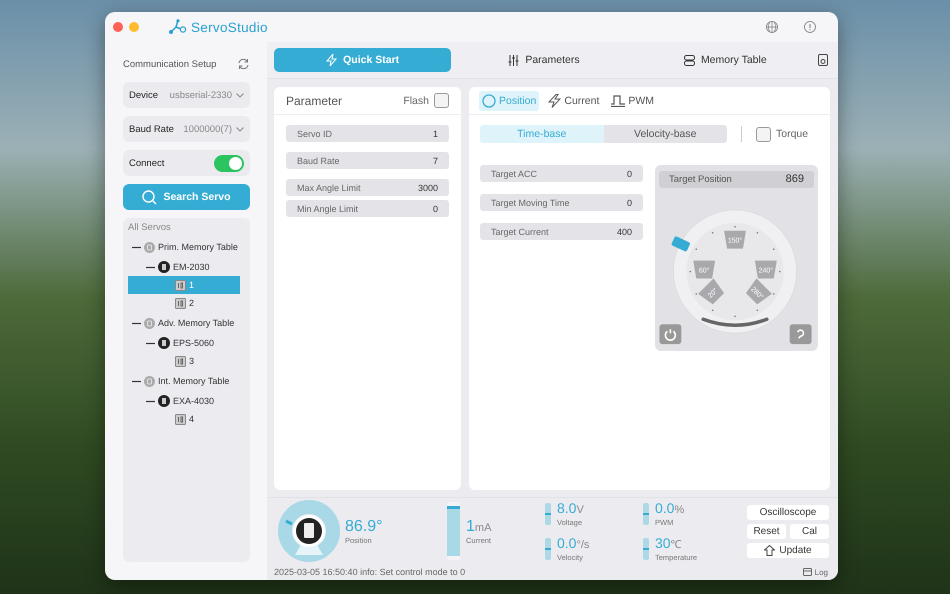 The width and height of the screenshot is (950, 594). Describe the element at coordinates (370, 572) in the screenshot. I see `log-message: 2025-03-05 16:50:40 info: Set control mode to 0` at that location.